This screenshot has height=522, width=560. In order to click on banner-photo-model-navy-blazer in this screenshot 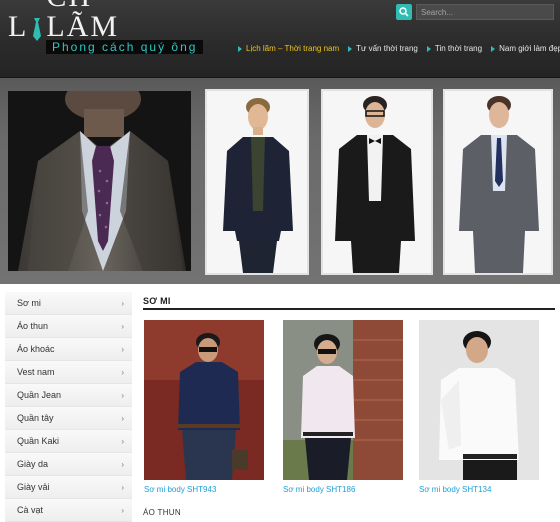, I will do `click(257, 182)`.